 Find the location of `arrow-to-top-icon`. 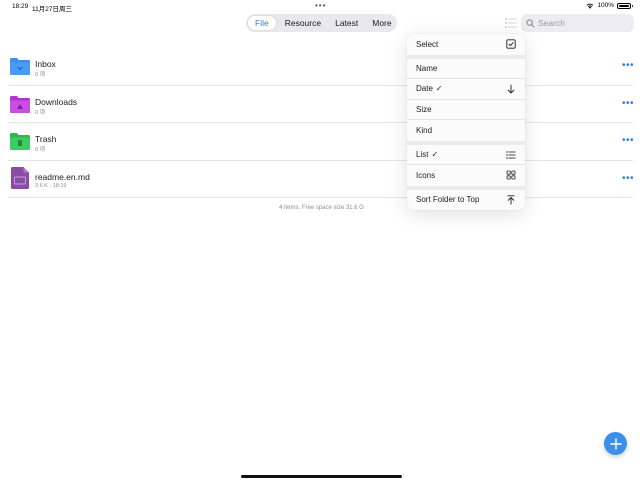

arrow-to-top-icon is located at coordinates (511, 199).